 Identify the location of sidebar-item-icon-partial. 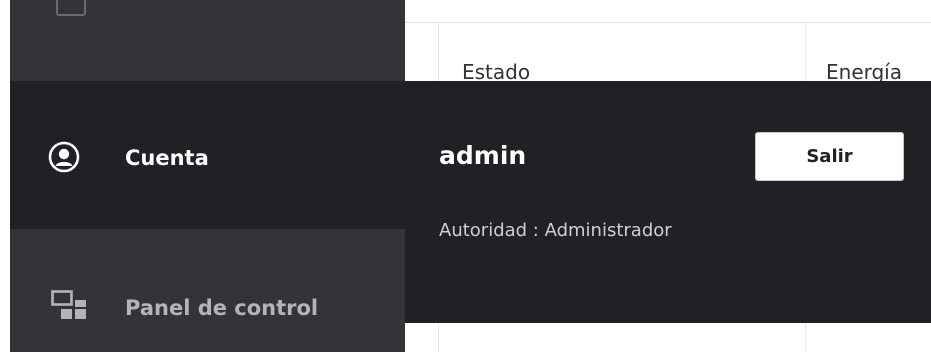
(71, 8).